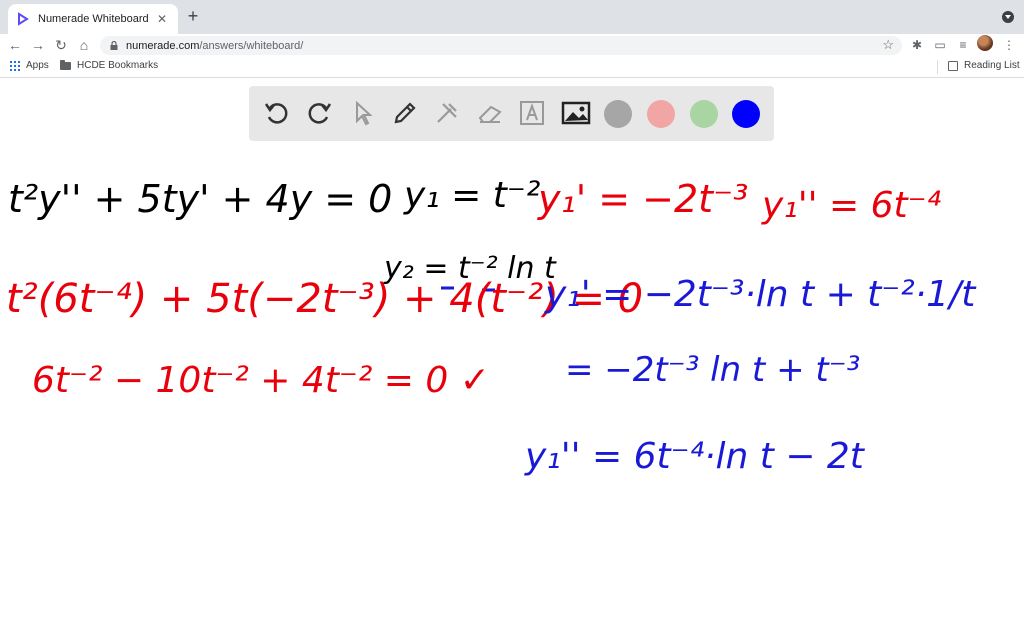 This screenshot has width=1024, height=640. I want to click on image-icon, so click(576, 113).